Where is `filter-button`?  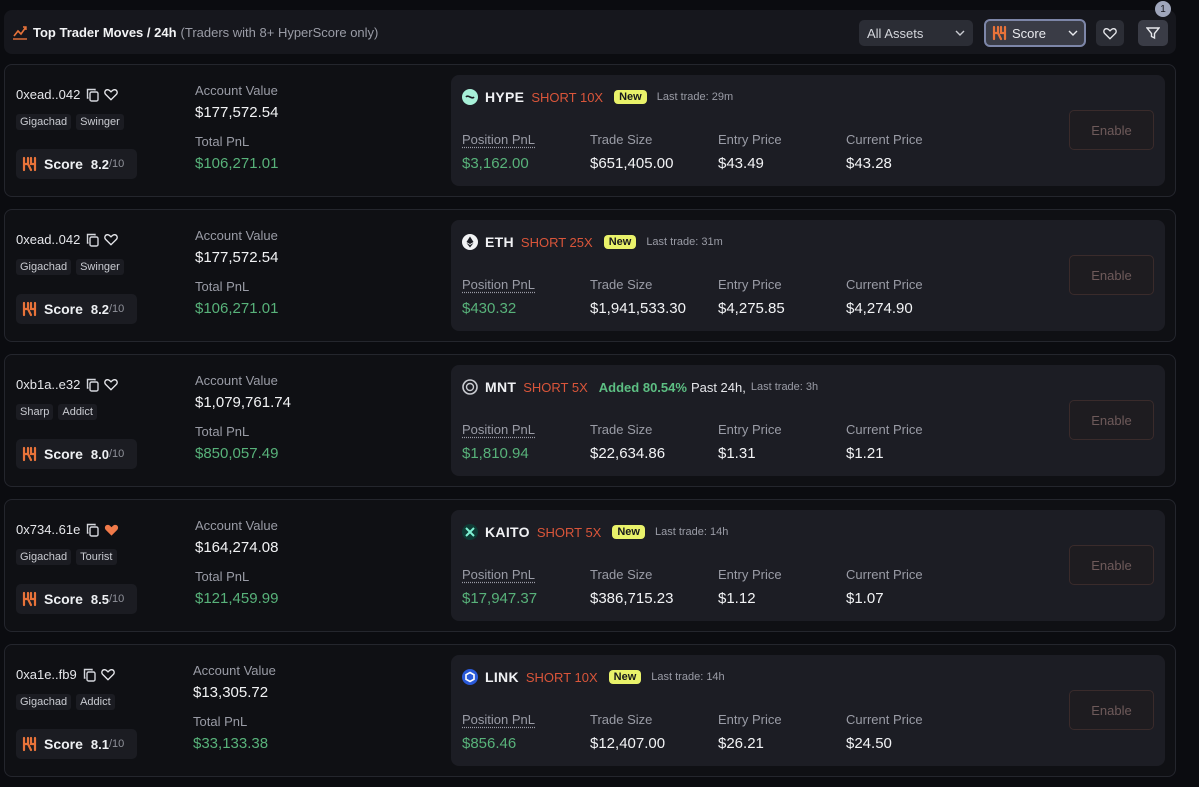 filter-button is located at coordinates (1153, 33).